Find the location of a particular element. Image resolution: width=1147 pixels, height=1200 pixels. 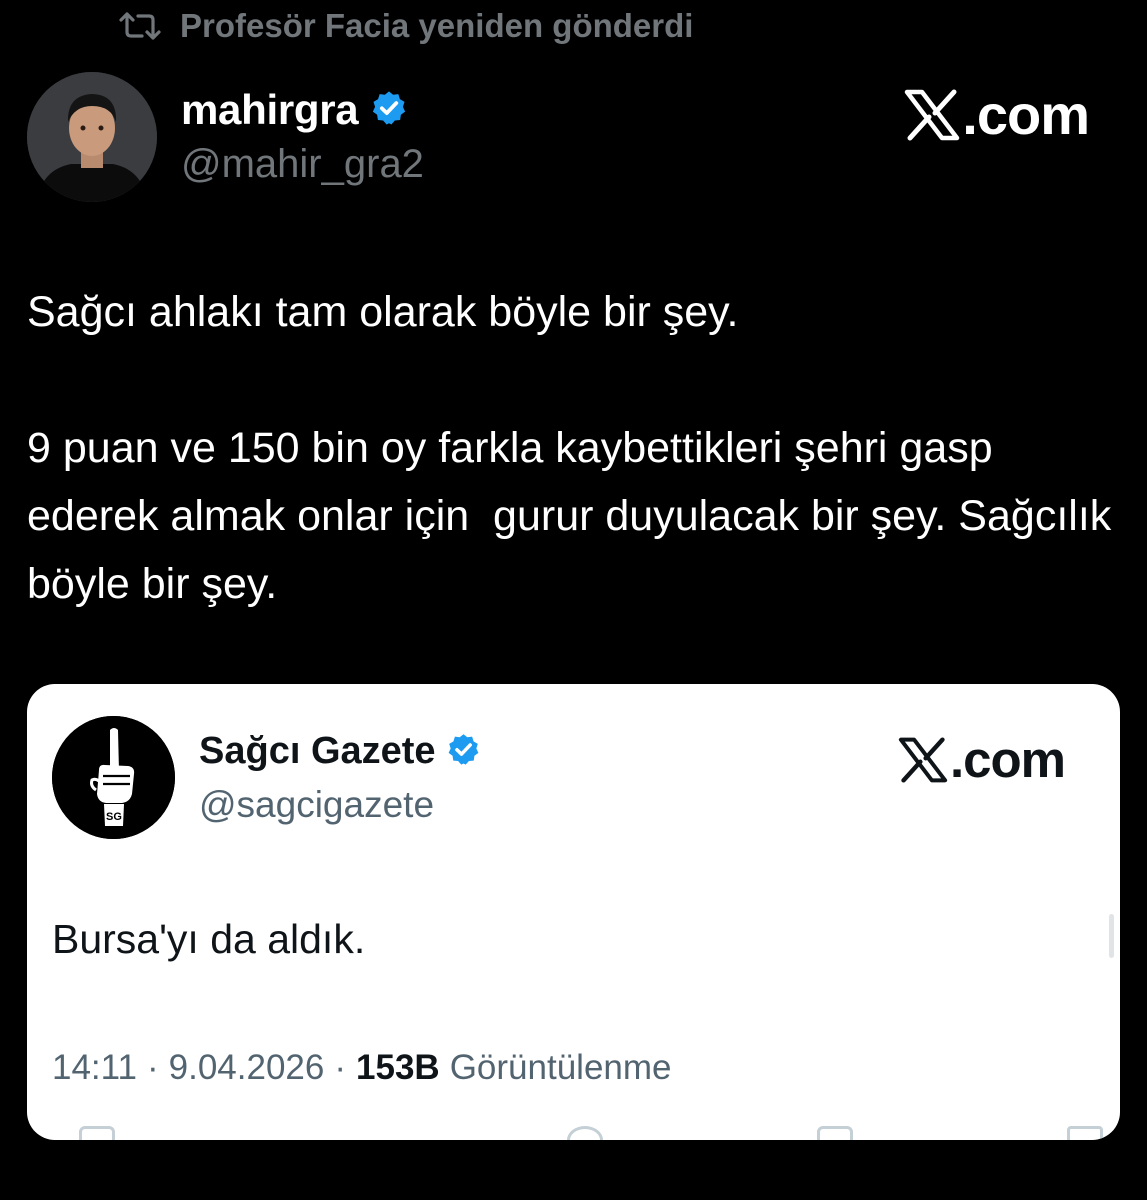

repost-indicator: Profesör Facia yeniden gönderdi is located at coordinates (405, 26).